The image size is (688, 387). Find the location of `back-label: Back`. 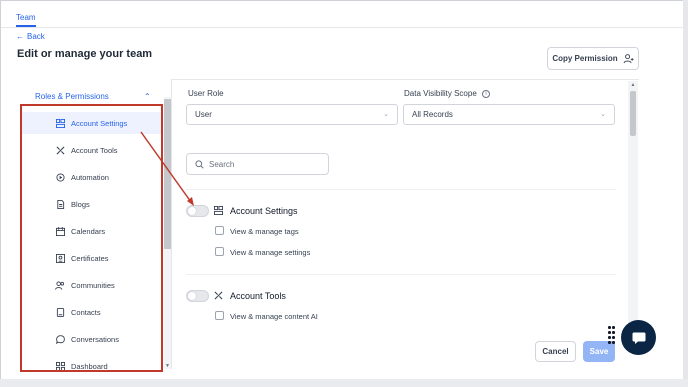

back-label: Back is located at coordinates (36, 36).